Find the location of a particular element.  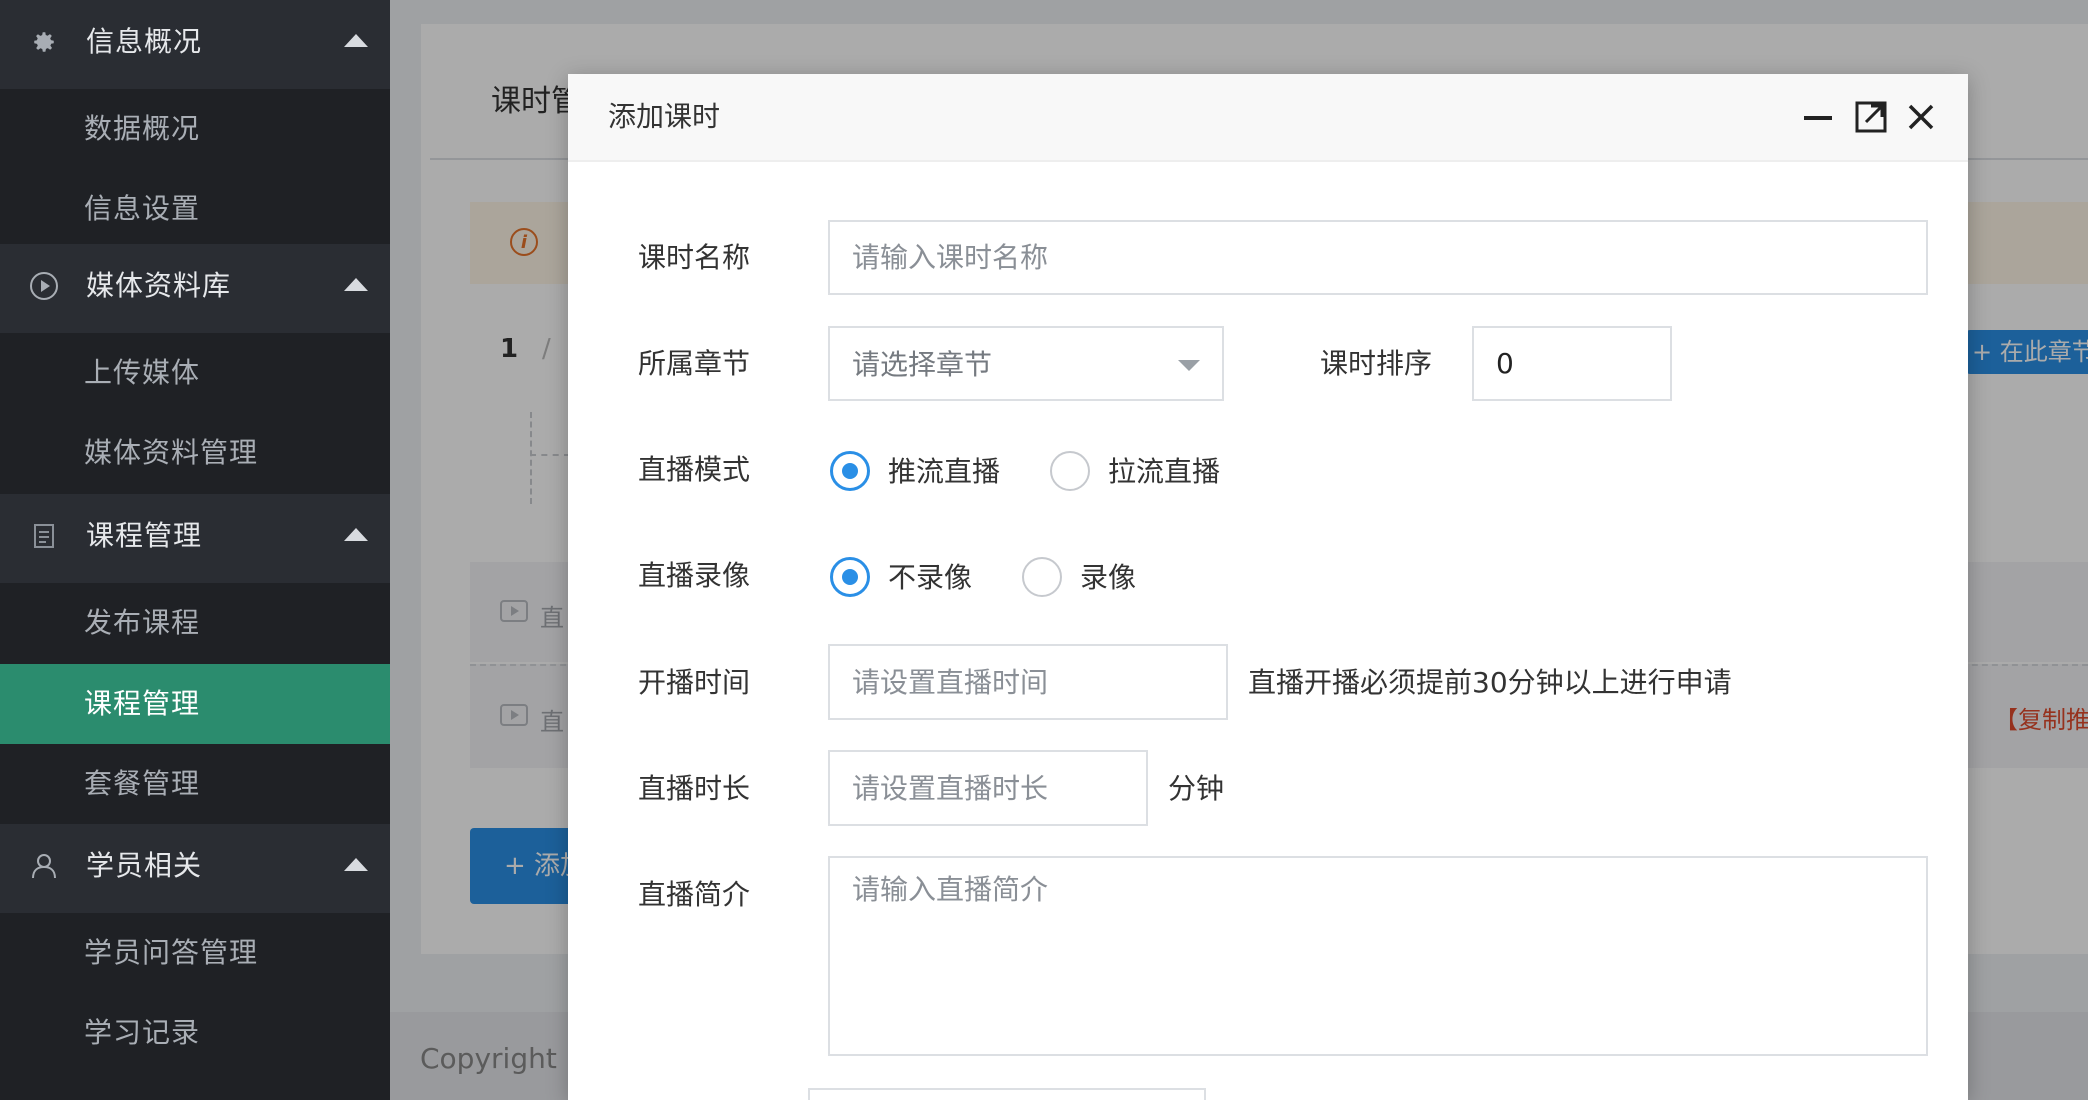

radio-no-record-label: 不录像 is located at coordinates (930, 578).